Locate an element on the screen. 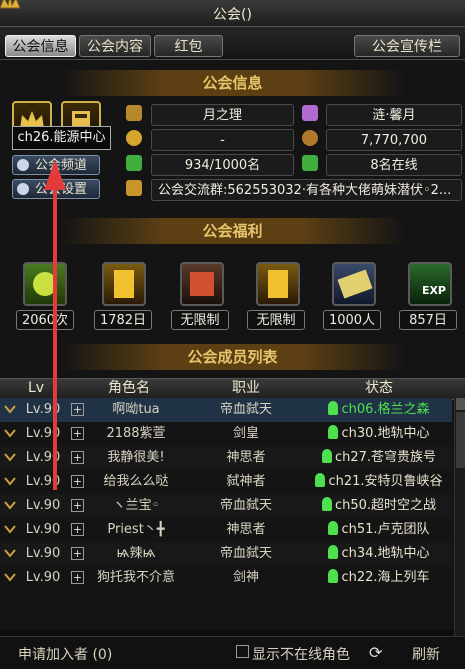  refresh-icon: ⟳ is located at coordinates (375, 652).